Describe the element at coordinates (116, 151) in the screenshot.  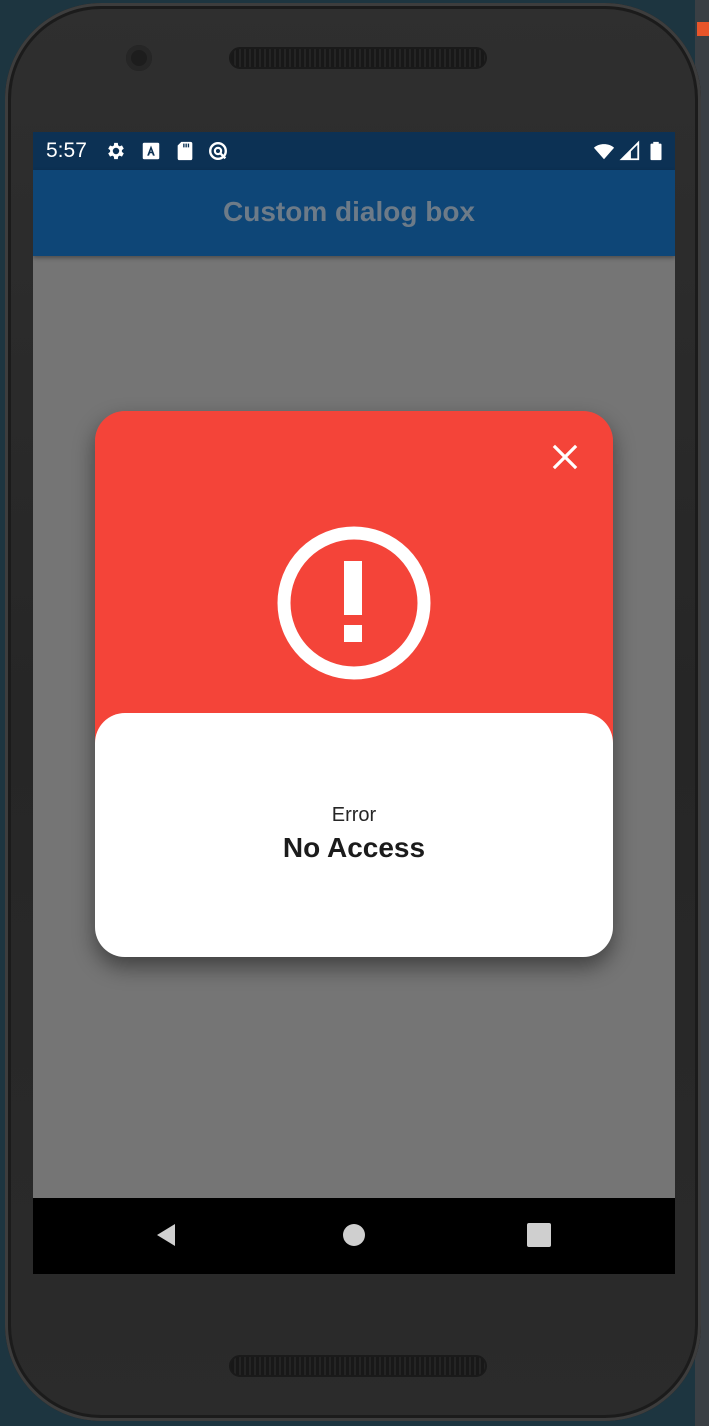
I see `settings-icon` at that location.